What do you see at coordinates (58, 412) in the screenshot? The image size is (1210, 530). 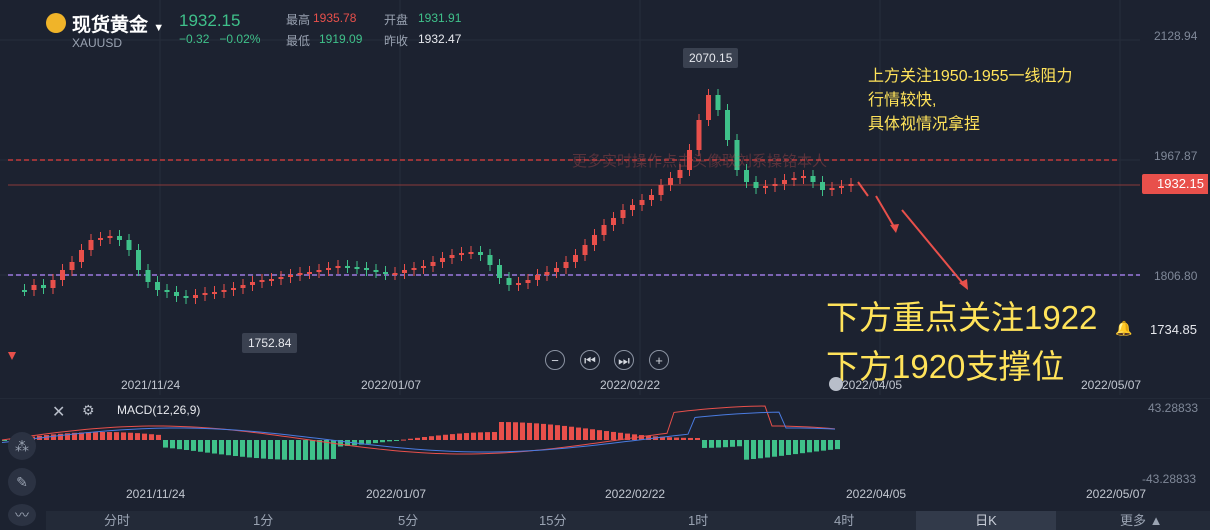 I see `close-icon: ✕` at bounding box center [58, 412].